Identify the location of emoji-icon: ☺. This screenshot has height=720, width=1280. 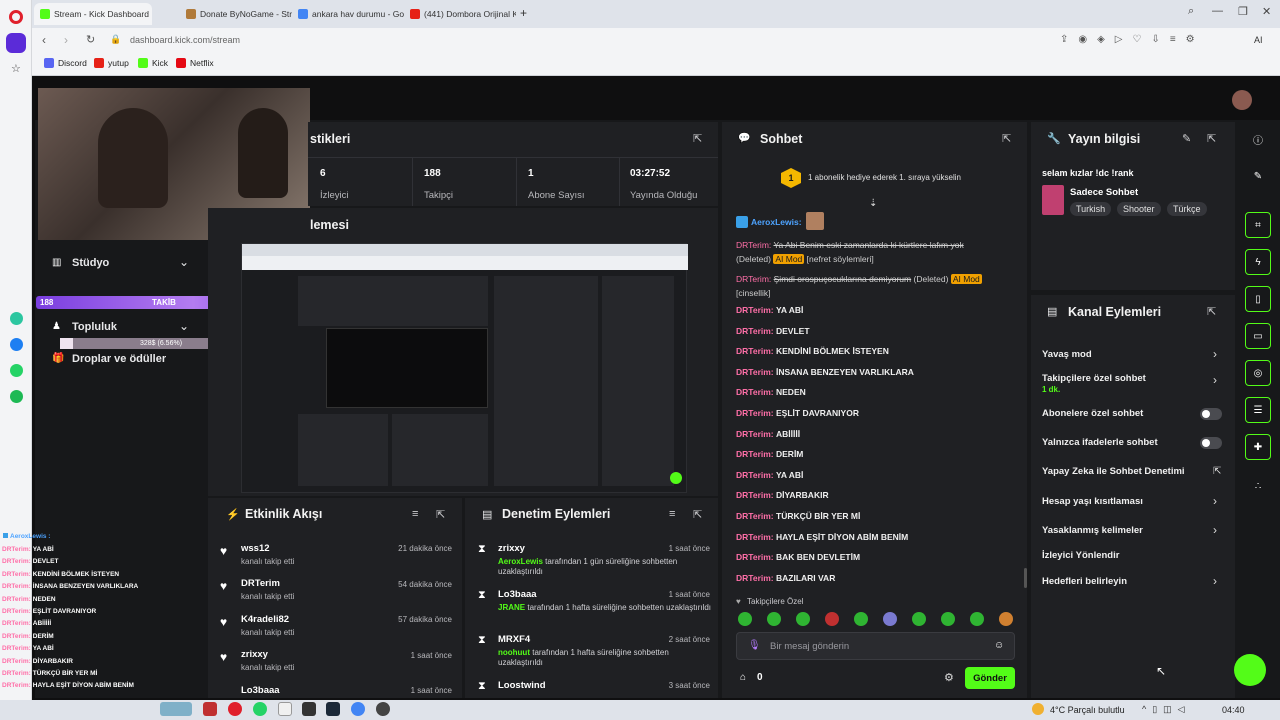
(999, 645).